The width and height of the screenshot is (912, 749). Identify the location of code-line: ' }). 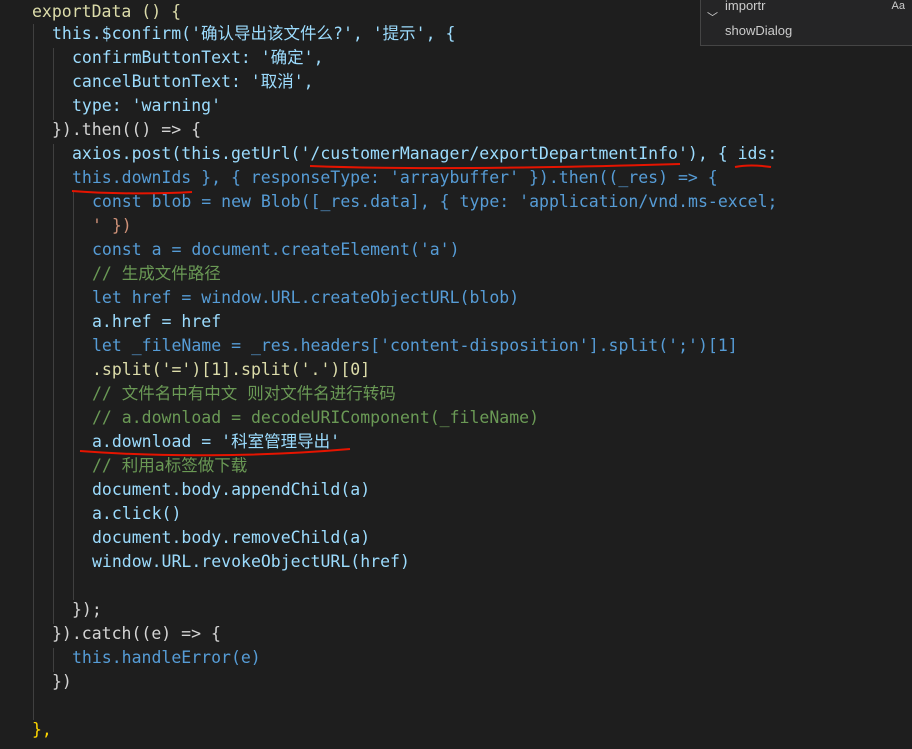
(502, 226).